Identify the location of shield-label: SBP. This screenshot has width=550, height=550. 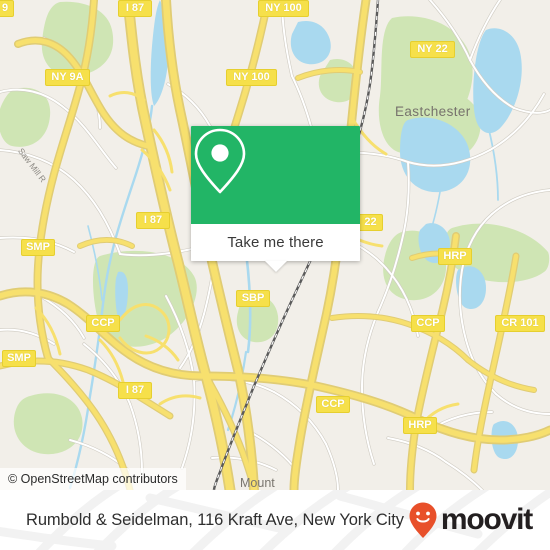
(253, 298).